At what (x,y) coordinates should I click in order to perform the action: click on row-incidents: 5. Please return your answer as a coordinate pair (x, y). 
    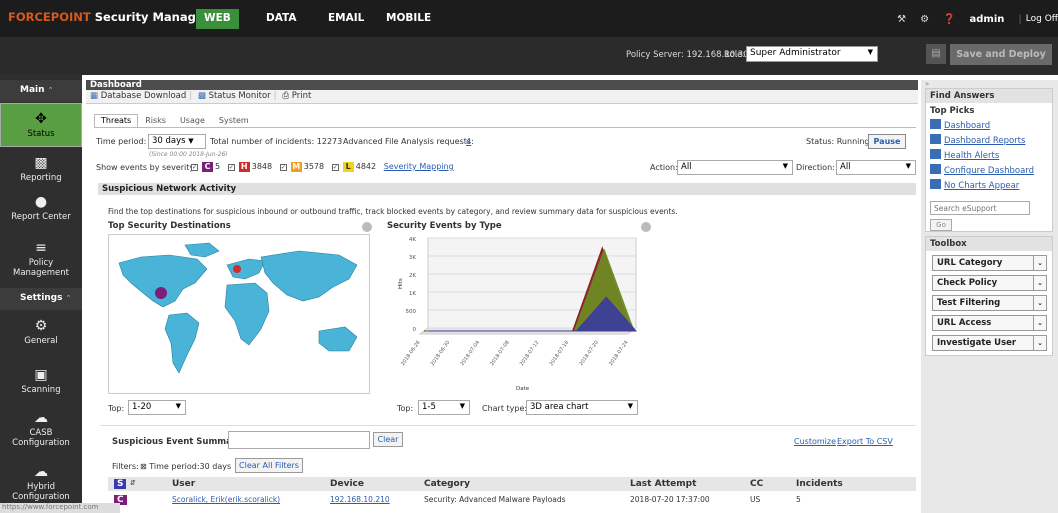
    Looking at the image, I should click on (798, 499).